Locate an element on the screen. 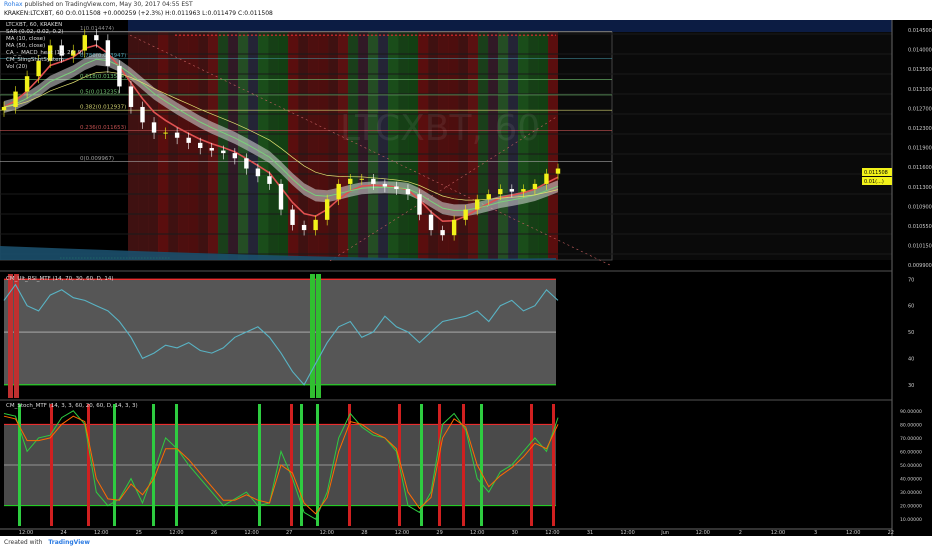  tradingview-logo: TradingView is located at coordinates (69, 542).